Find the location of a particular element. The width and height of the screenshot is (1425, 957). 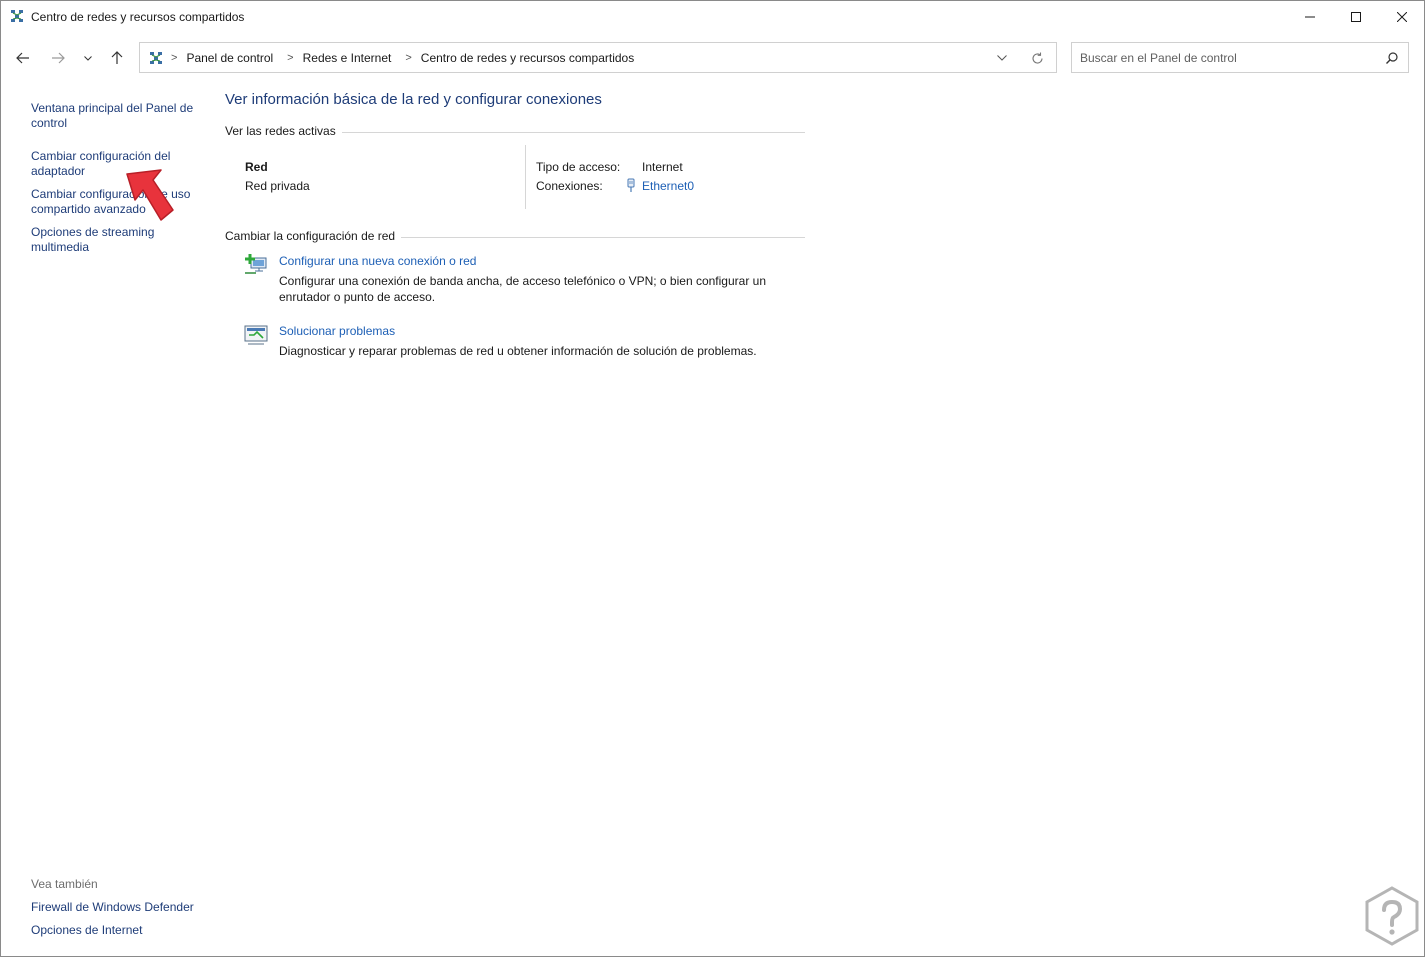

sidebar-item-label: Ventana principal del Panel de is located at coordinates (112, 108).